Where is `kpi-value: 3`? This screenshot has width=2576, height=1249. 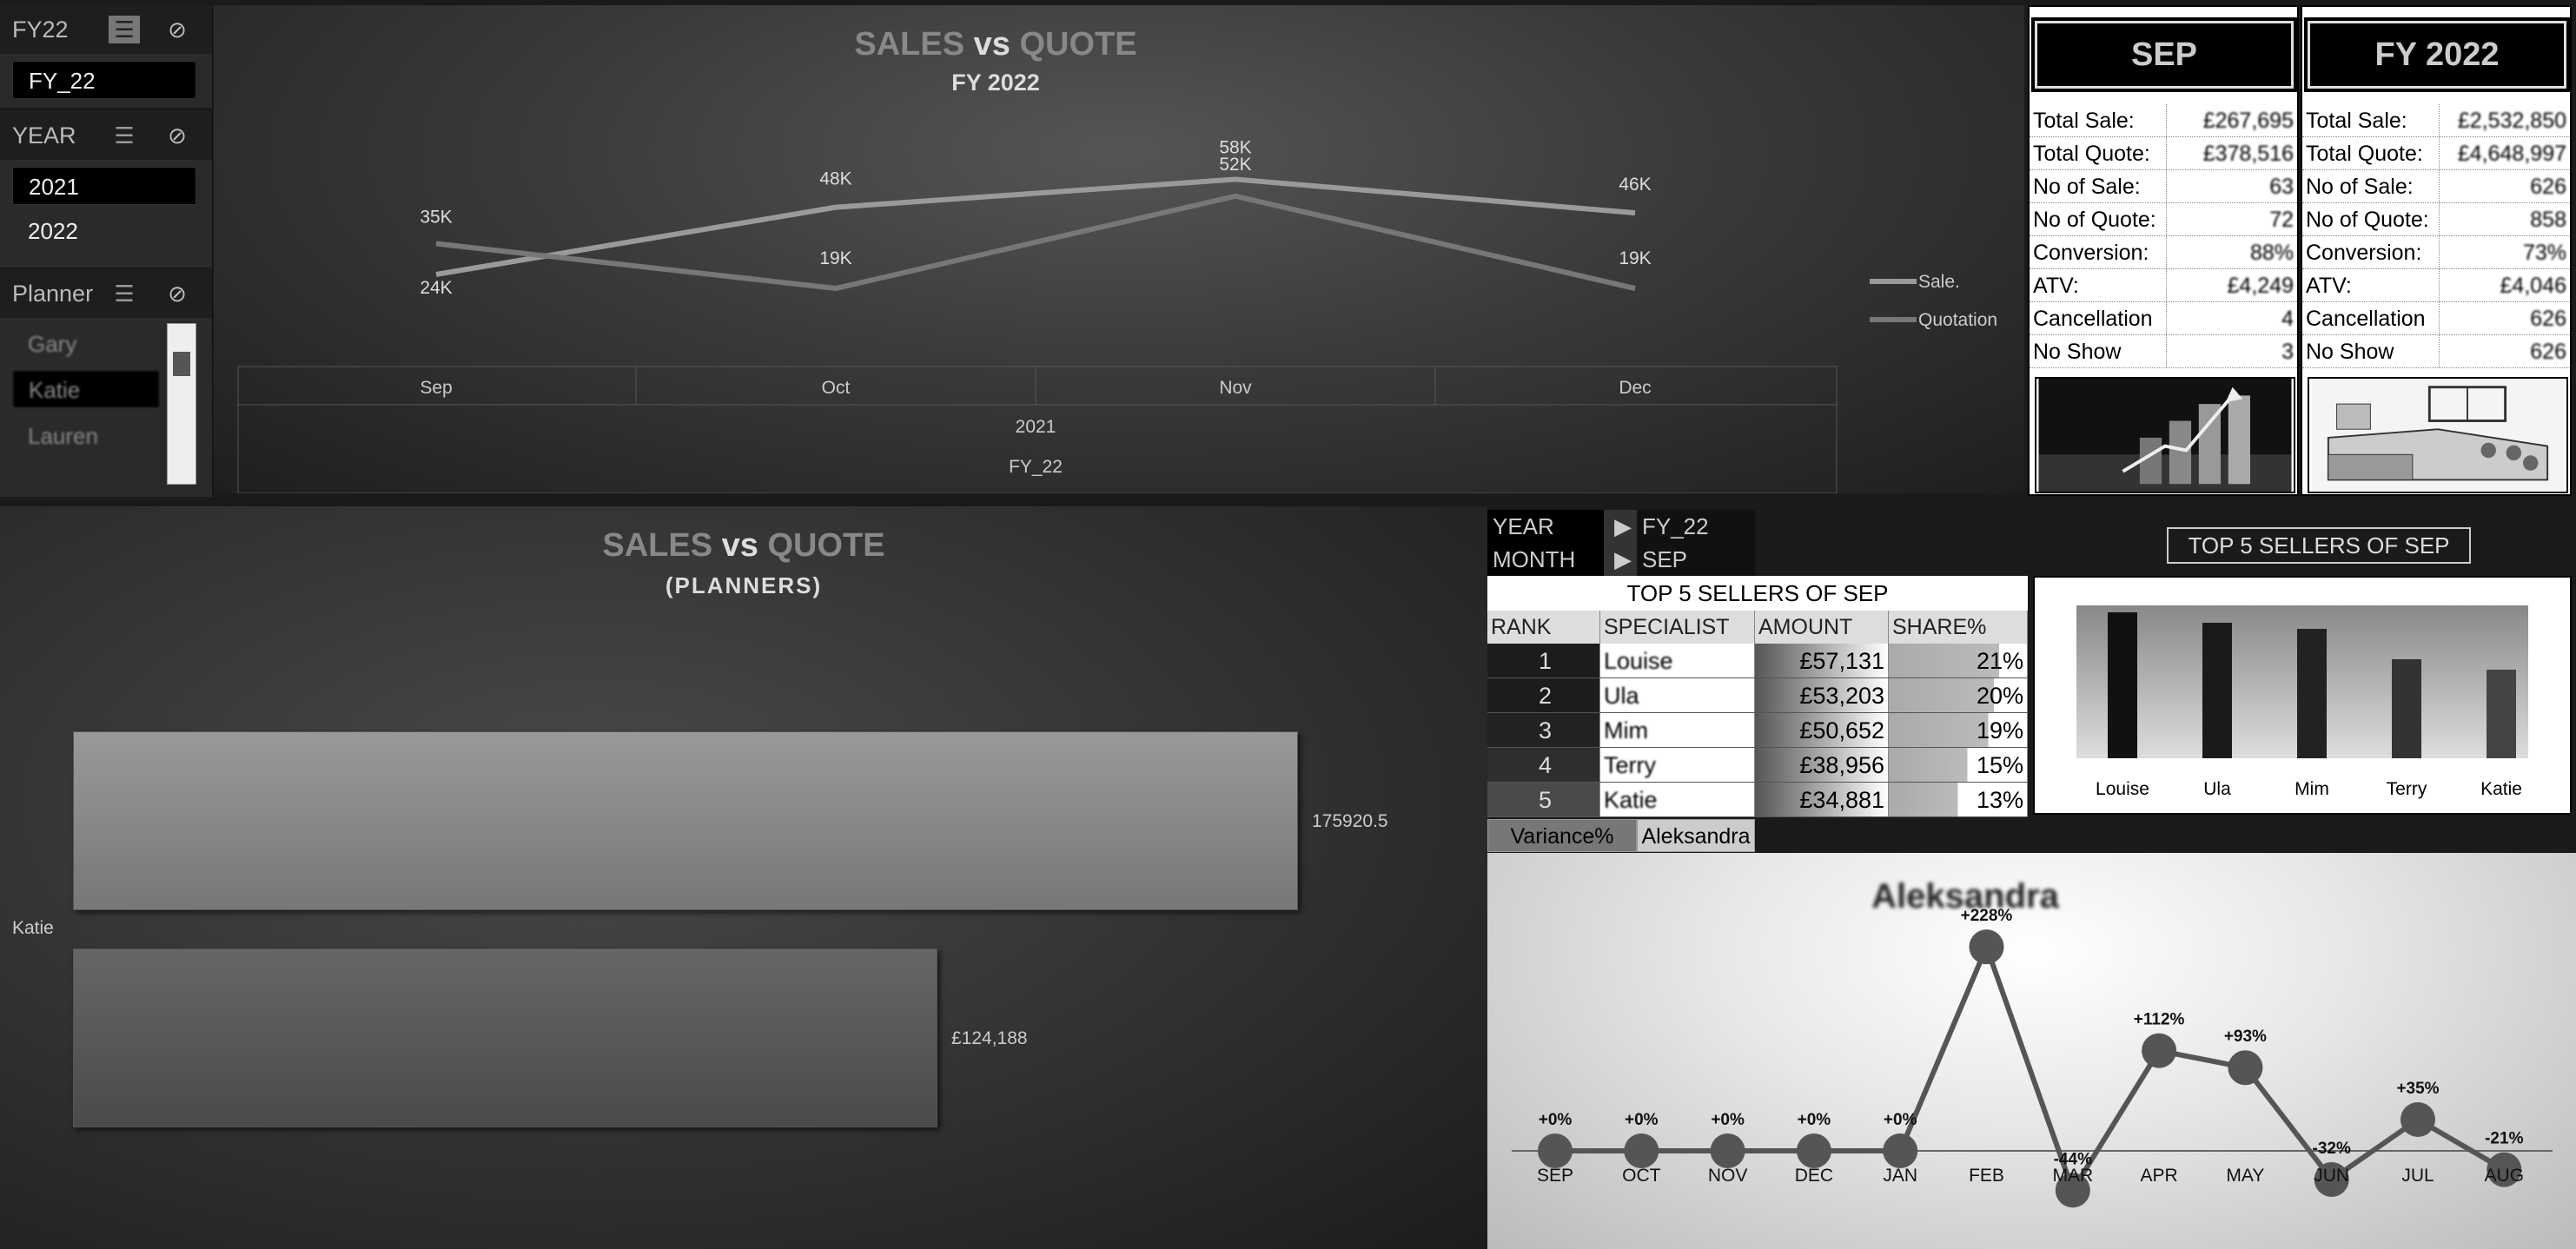
kpi-value: 3 is located at coordinates (2287, 352).